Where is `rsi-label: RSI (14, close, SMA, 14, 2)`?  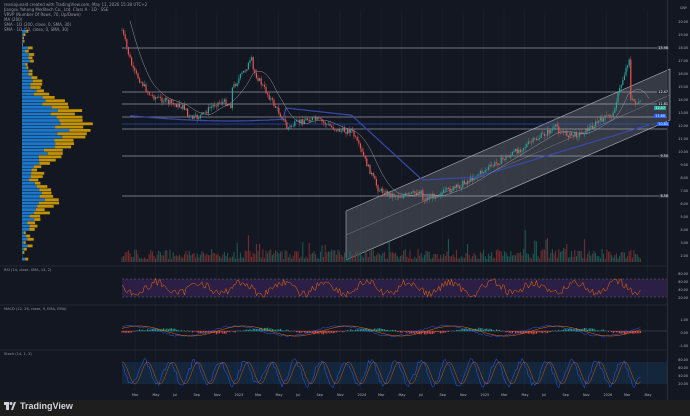
rsi-label: RSI (14, close, SMA, 14, 2) is located at coordinates (27, 270).